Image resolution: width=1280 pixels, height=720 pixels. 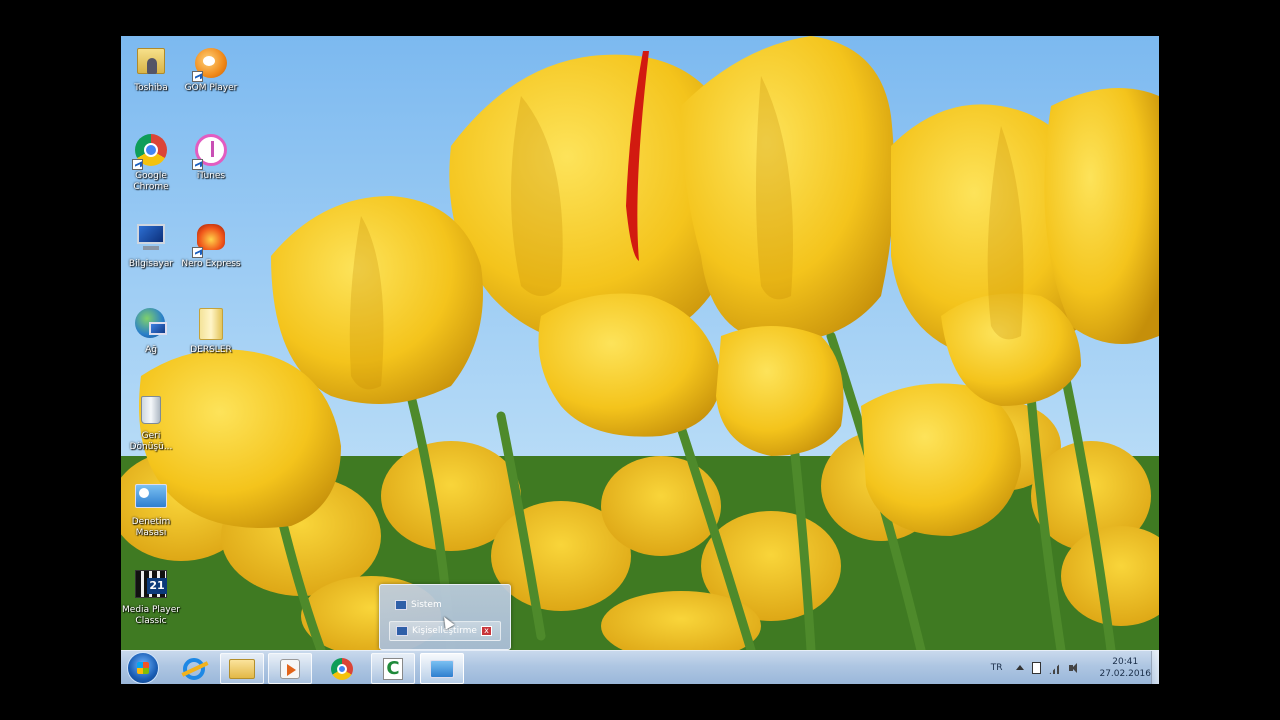 What do you see at coordinates (151, 62) in the screenshot?
I see `folder-user-icon` at bounding box center [151, 62].